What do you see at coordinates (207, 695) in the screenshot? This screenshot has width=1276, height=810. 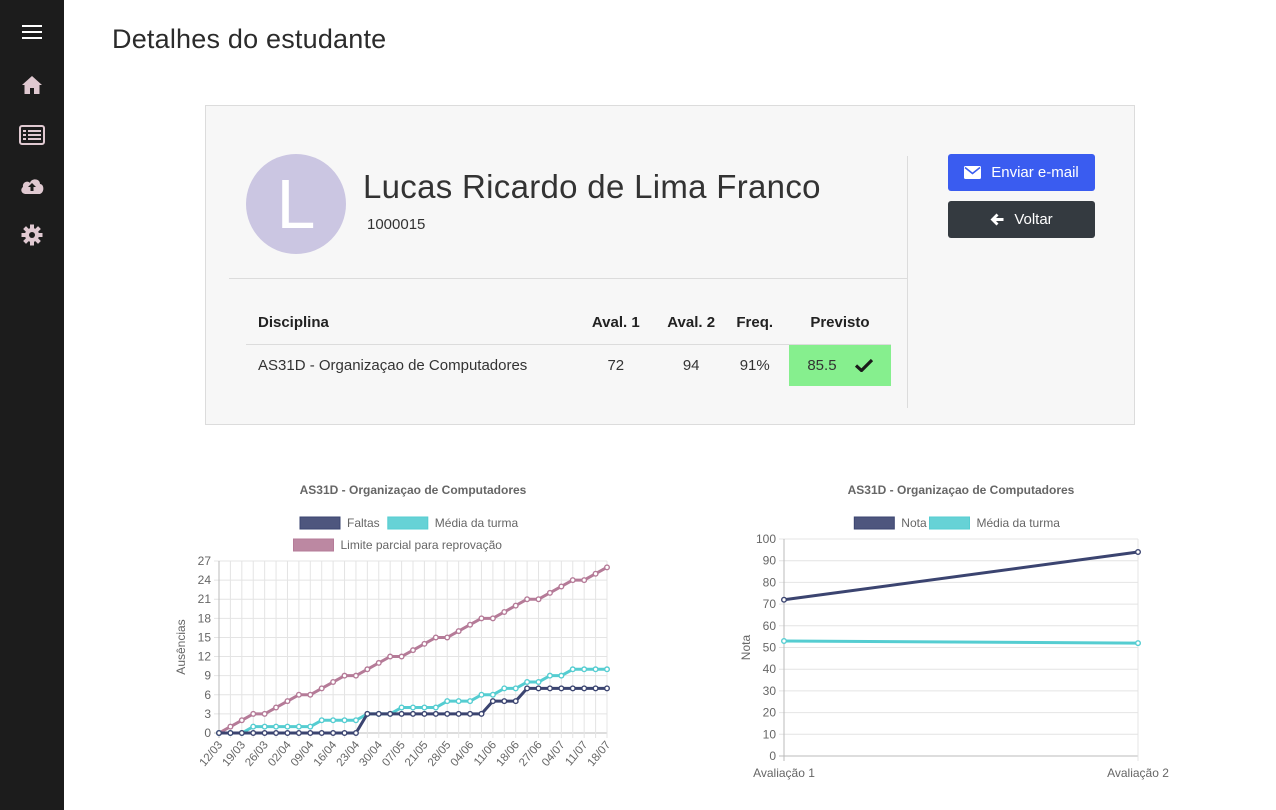 I see `y-tick-label: 6` at bounding box center [207, 695].